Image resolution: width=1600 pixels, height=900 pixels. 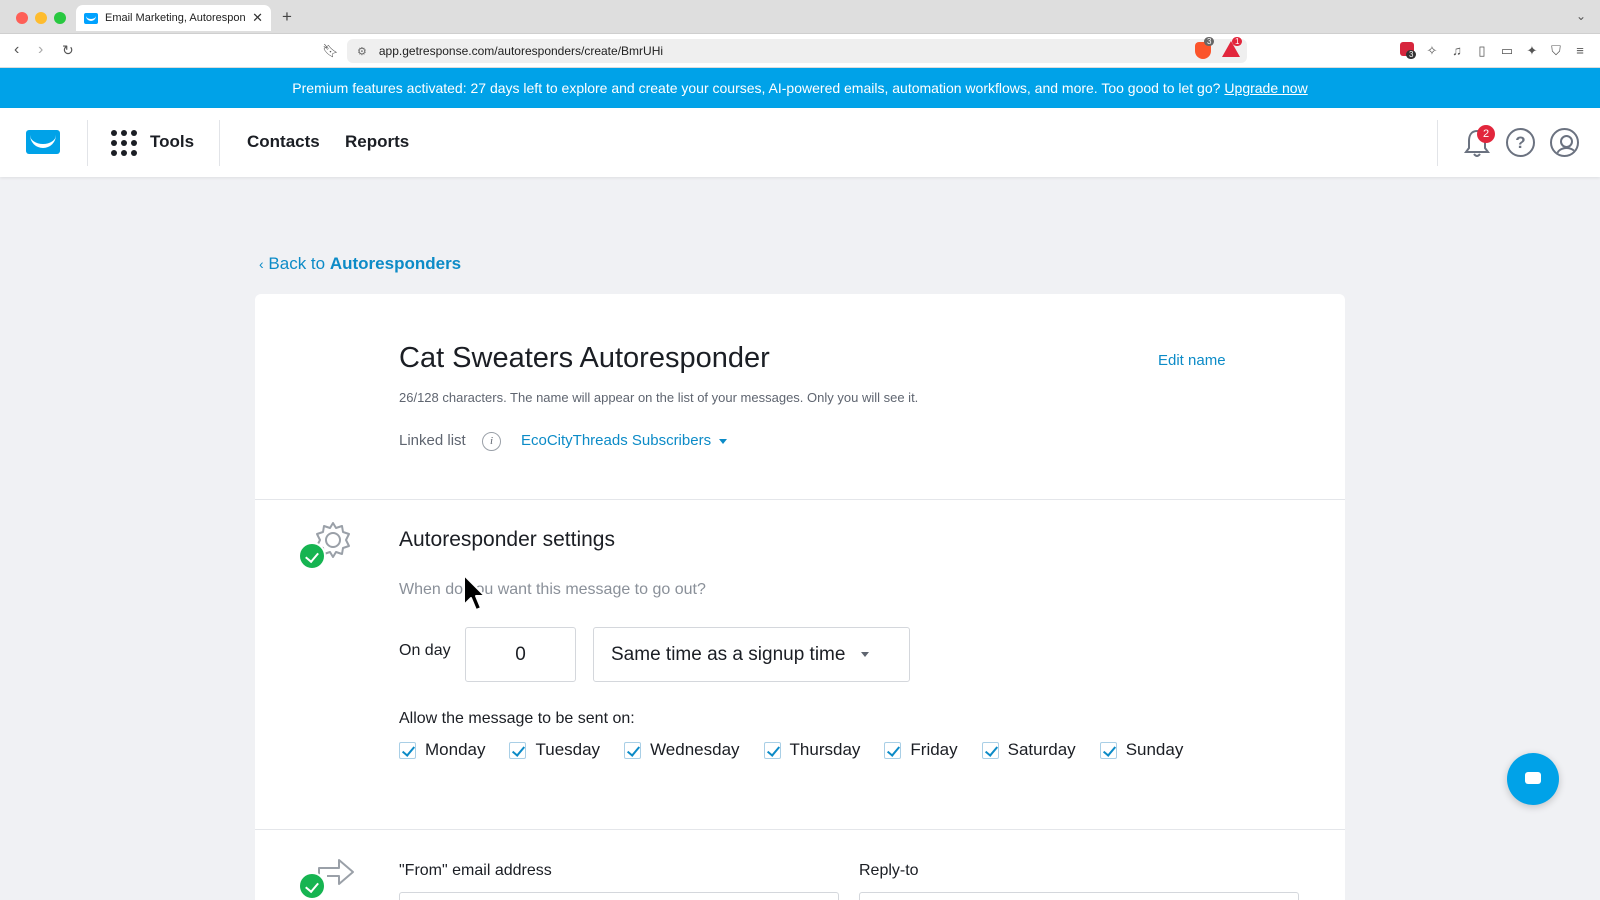 I want to click on day-label: Monday, so click(x=455, y=749).